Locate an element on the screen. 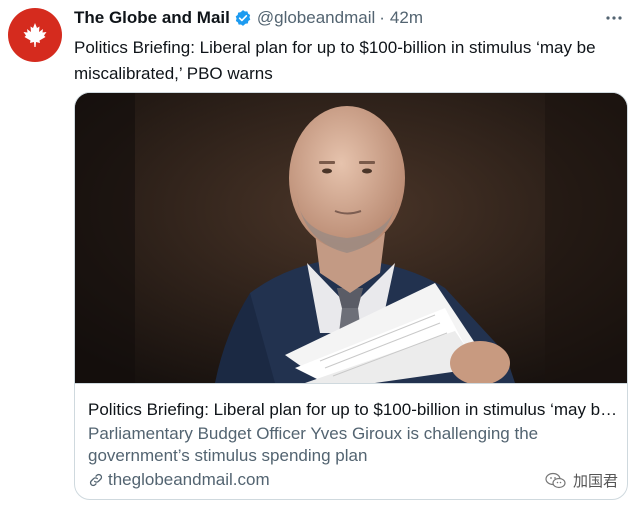 The width and height of the screenshot is (636, 511). author-avatar is located at coordinates (35, 35).